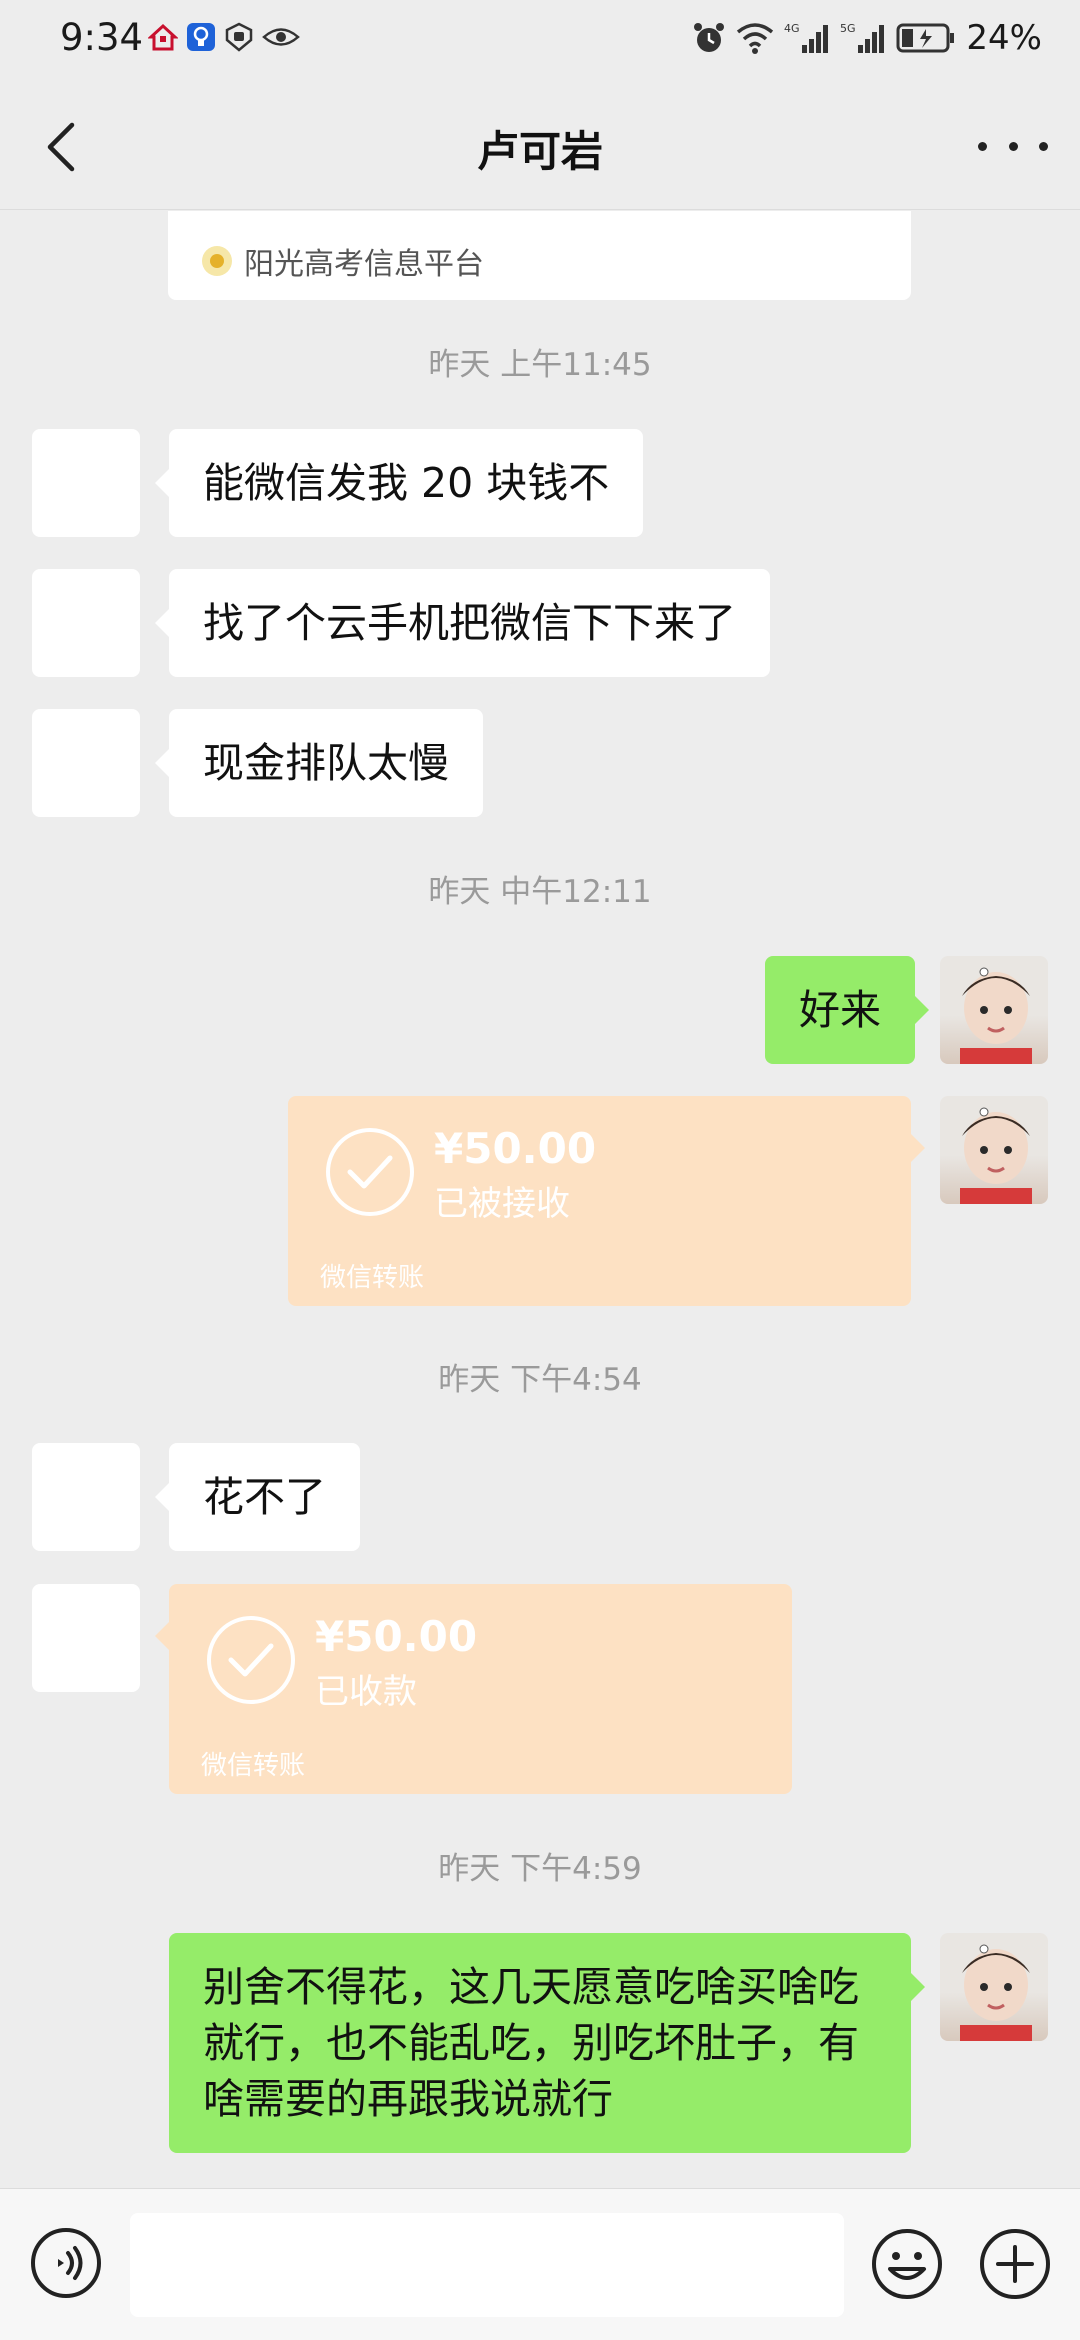 The height and width of the screenshot is (2340, 1080). I want to click on transfer-card-sent: ¥50.00 已被接收 微信转账, so click(606, 1201).